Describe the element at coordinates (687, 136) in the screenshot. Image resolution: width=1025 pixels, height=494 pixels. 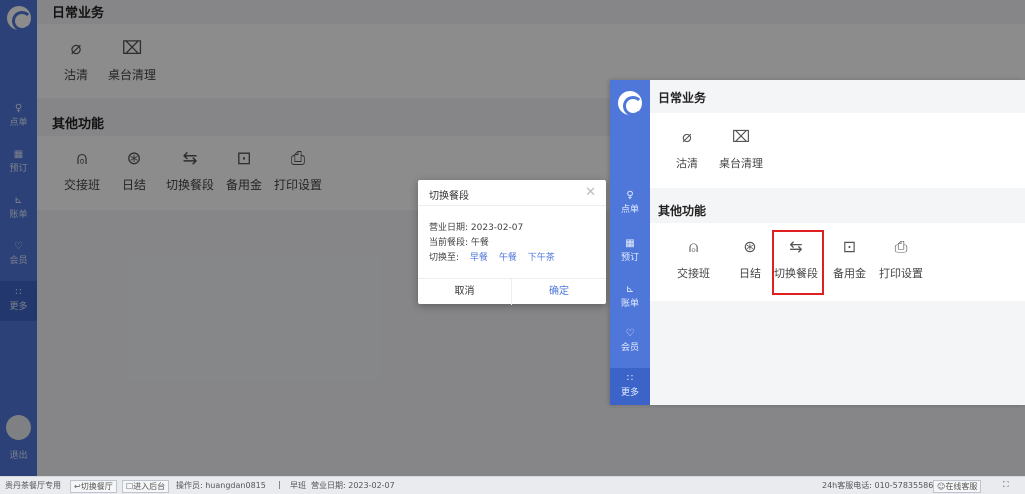
I see `clean-icon: ⌀` at that location.